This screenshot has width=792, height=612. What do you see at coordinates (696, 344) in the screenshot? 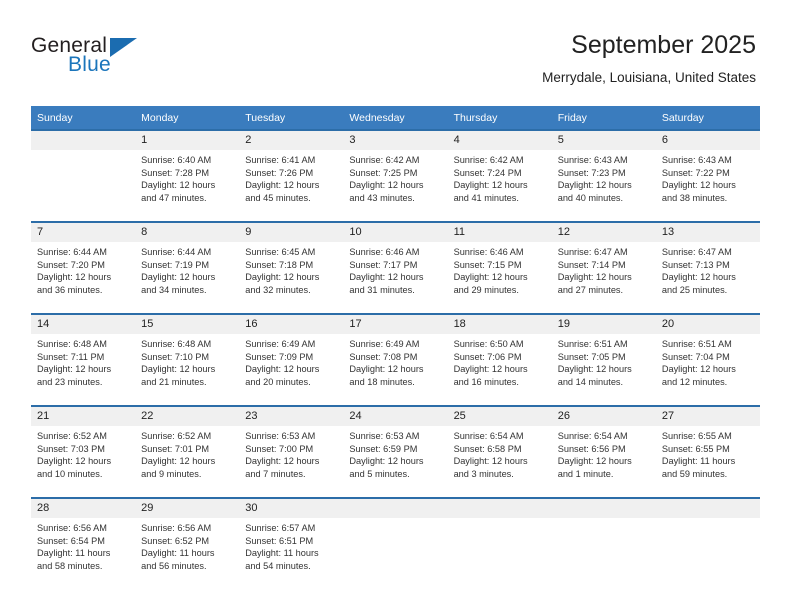
I see `sunrise-label: Sunrise: 6:51 AM` at bounding box center [696, 344].